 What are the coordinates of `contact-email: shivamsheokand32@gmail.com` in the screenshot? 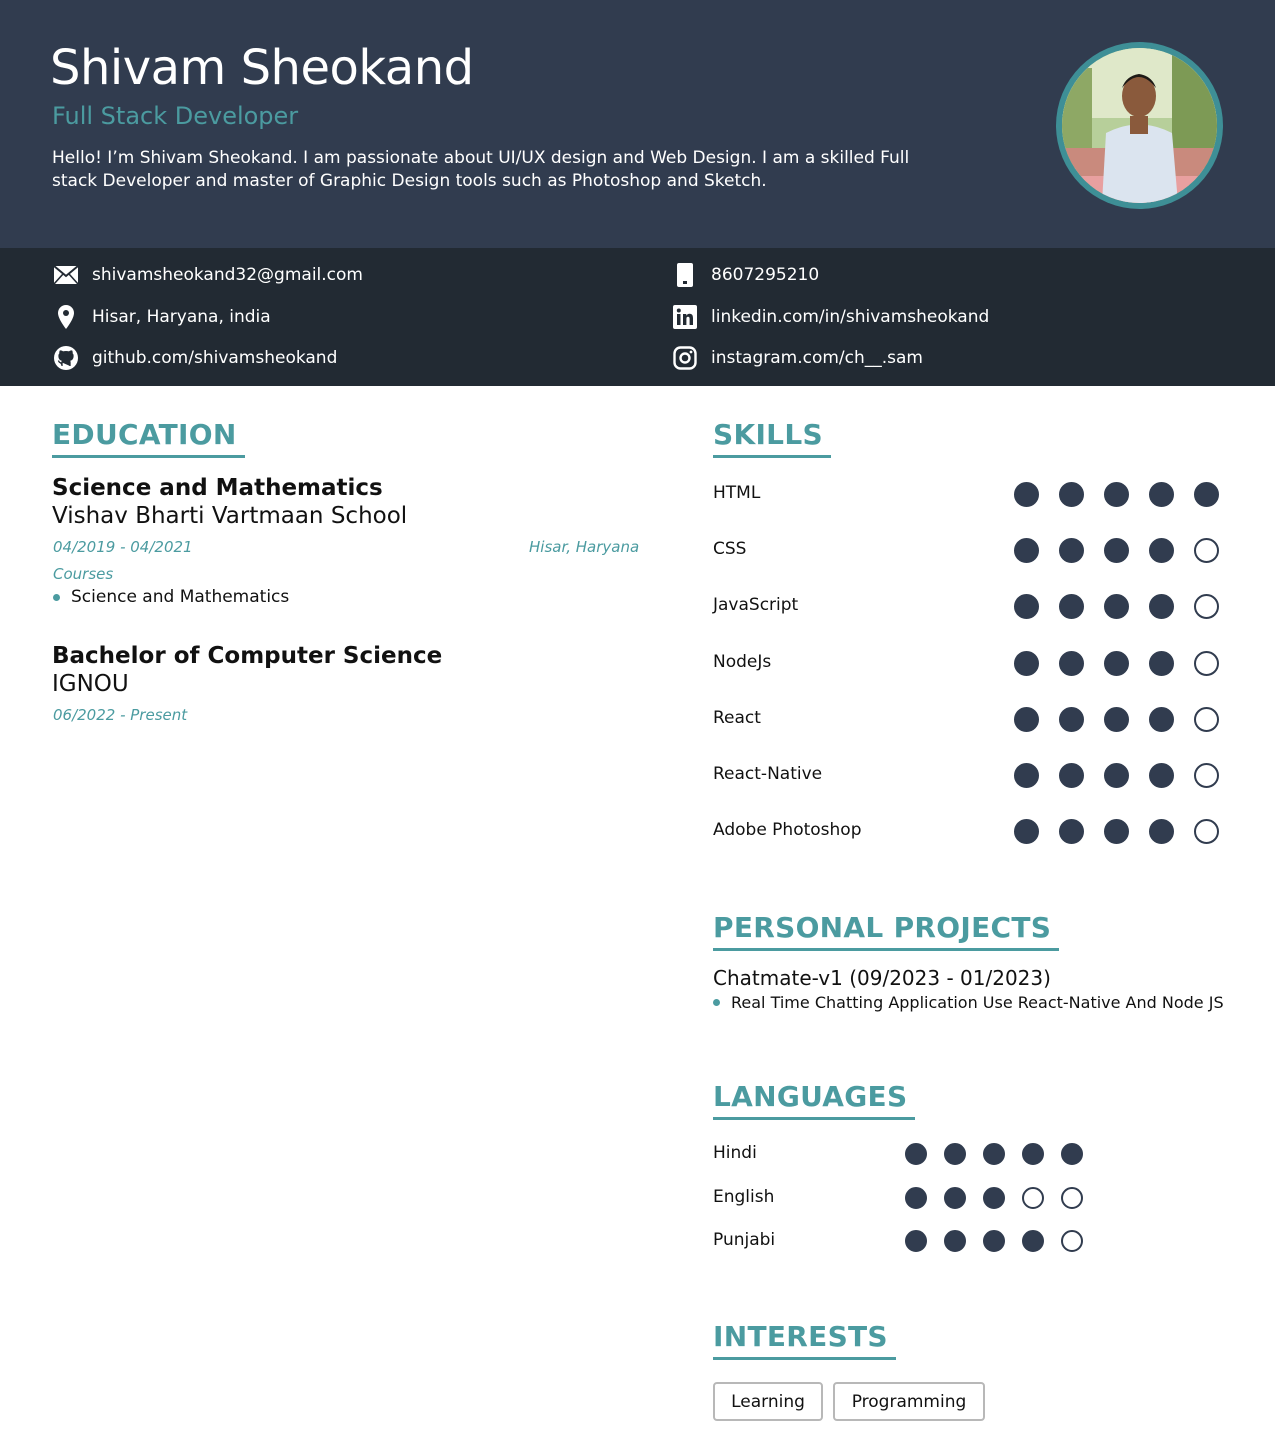 It's located at (208, 275).